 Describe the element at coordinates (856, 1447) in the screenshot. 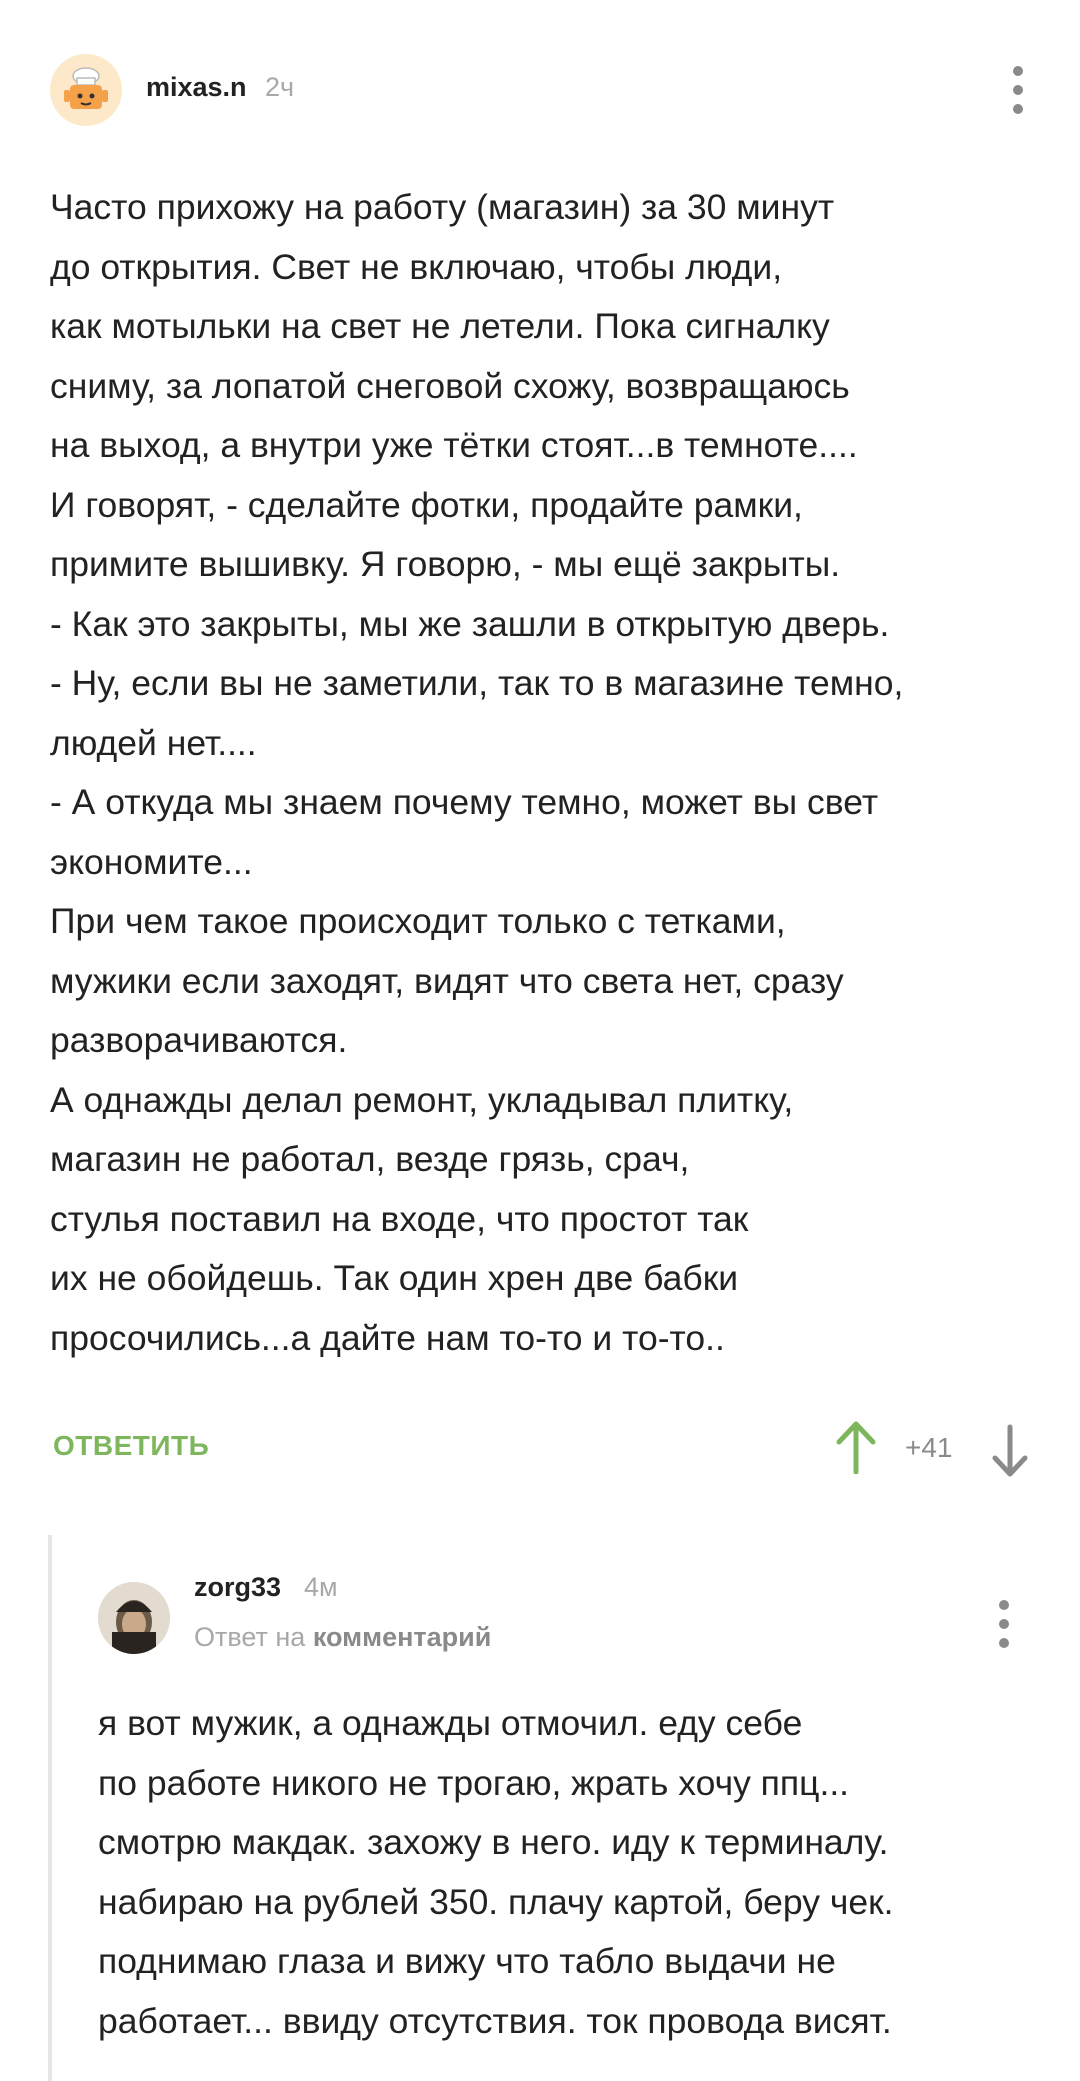

I see `arrow-up-icon` at that location.